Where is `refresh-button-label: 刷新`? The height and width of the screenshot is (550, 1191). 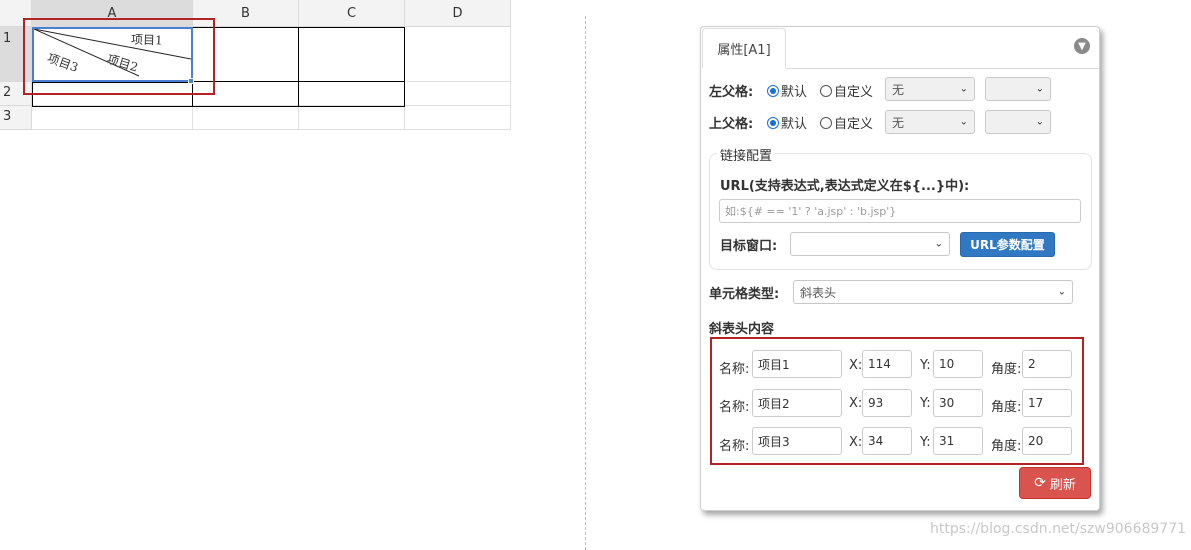 refresh-button-label: 刷新 is located at coordinates (1062, 485).